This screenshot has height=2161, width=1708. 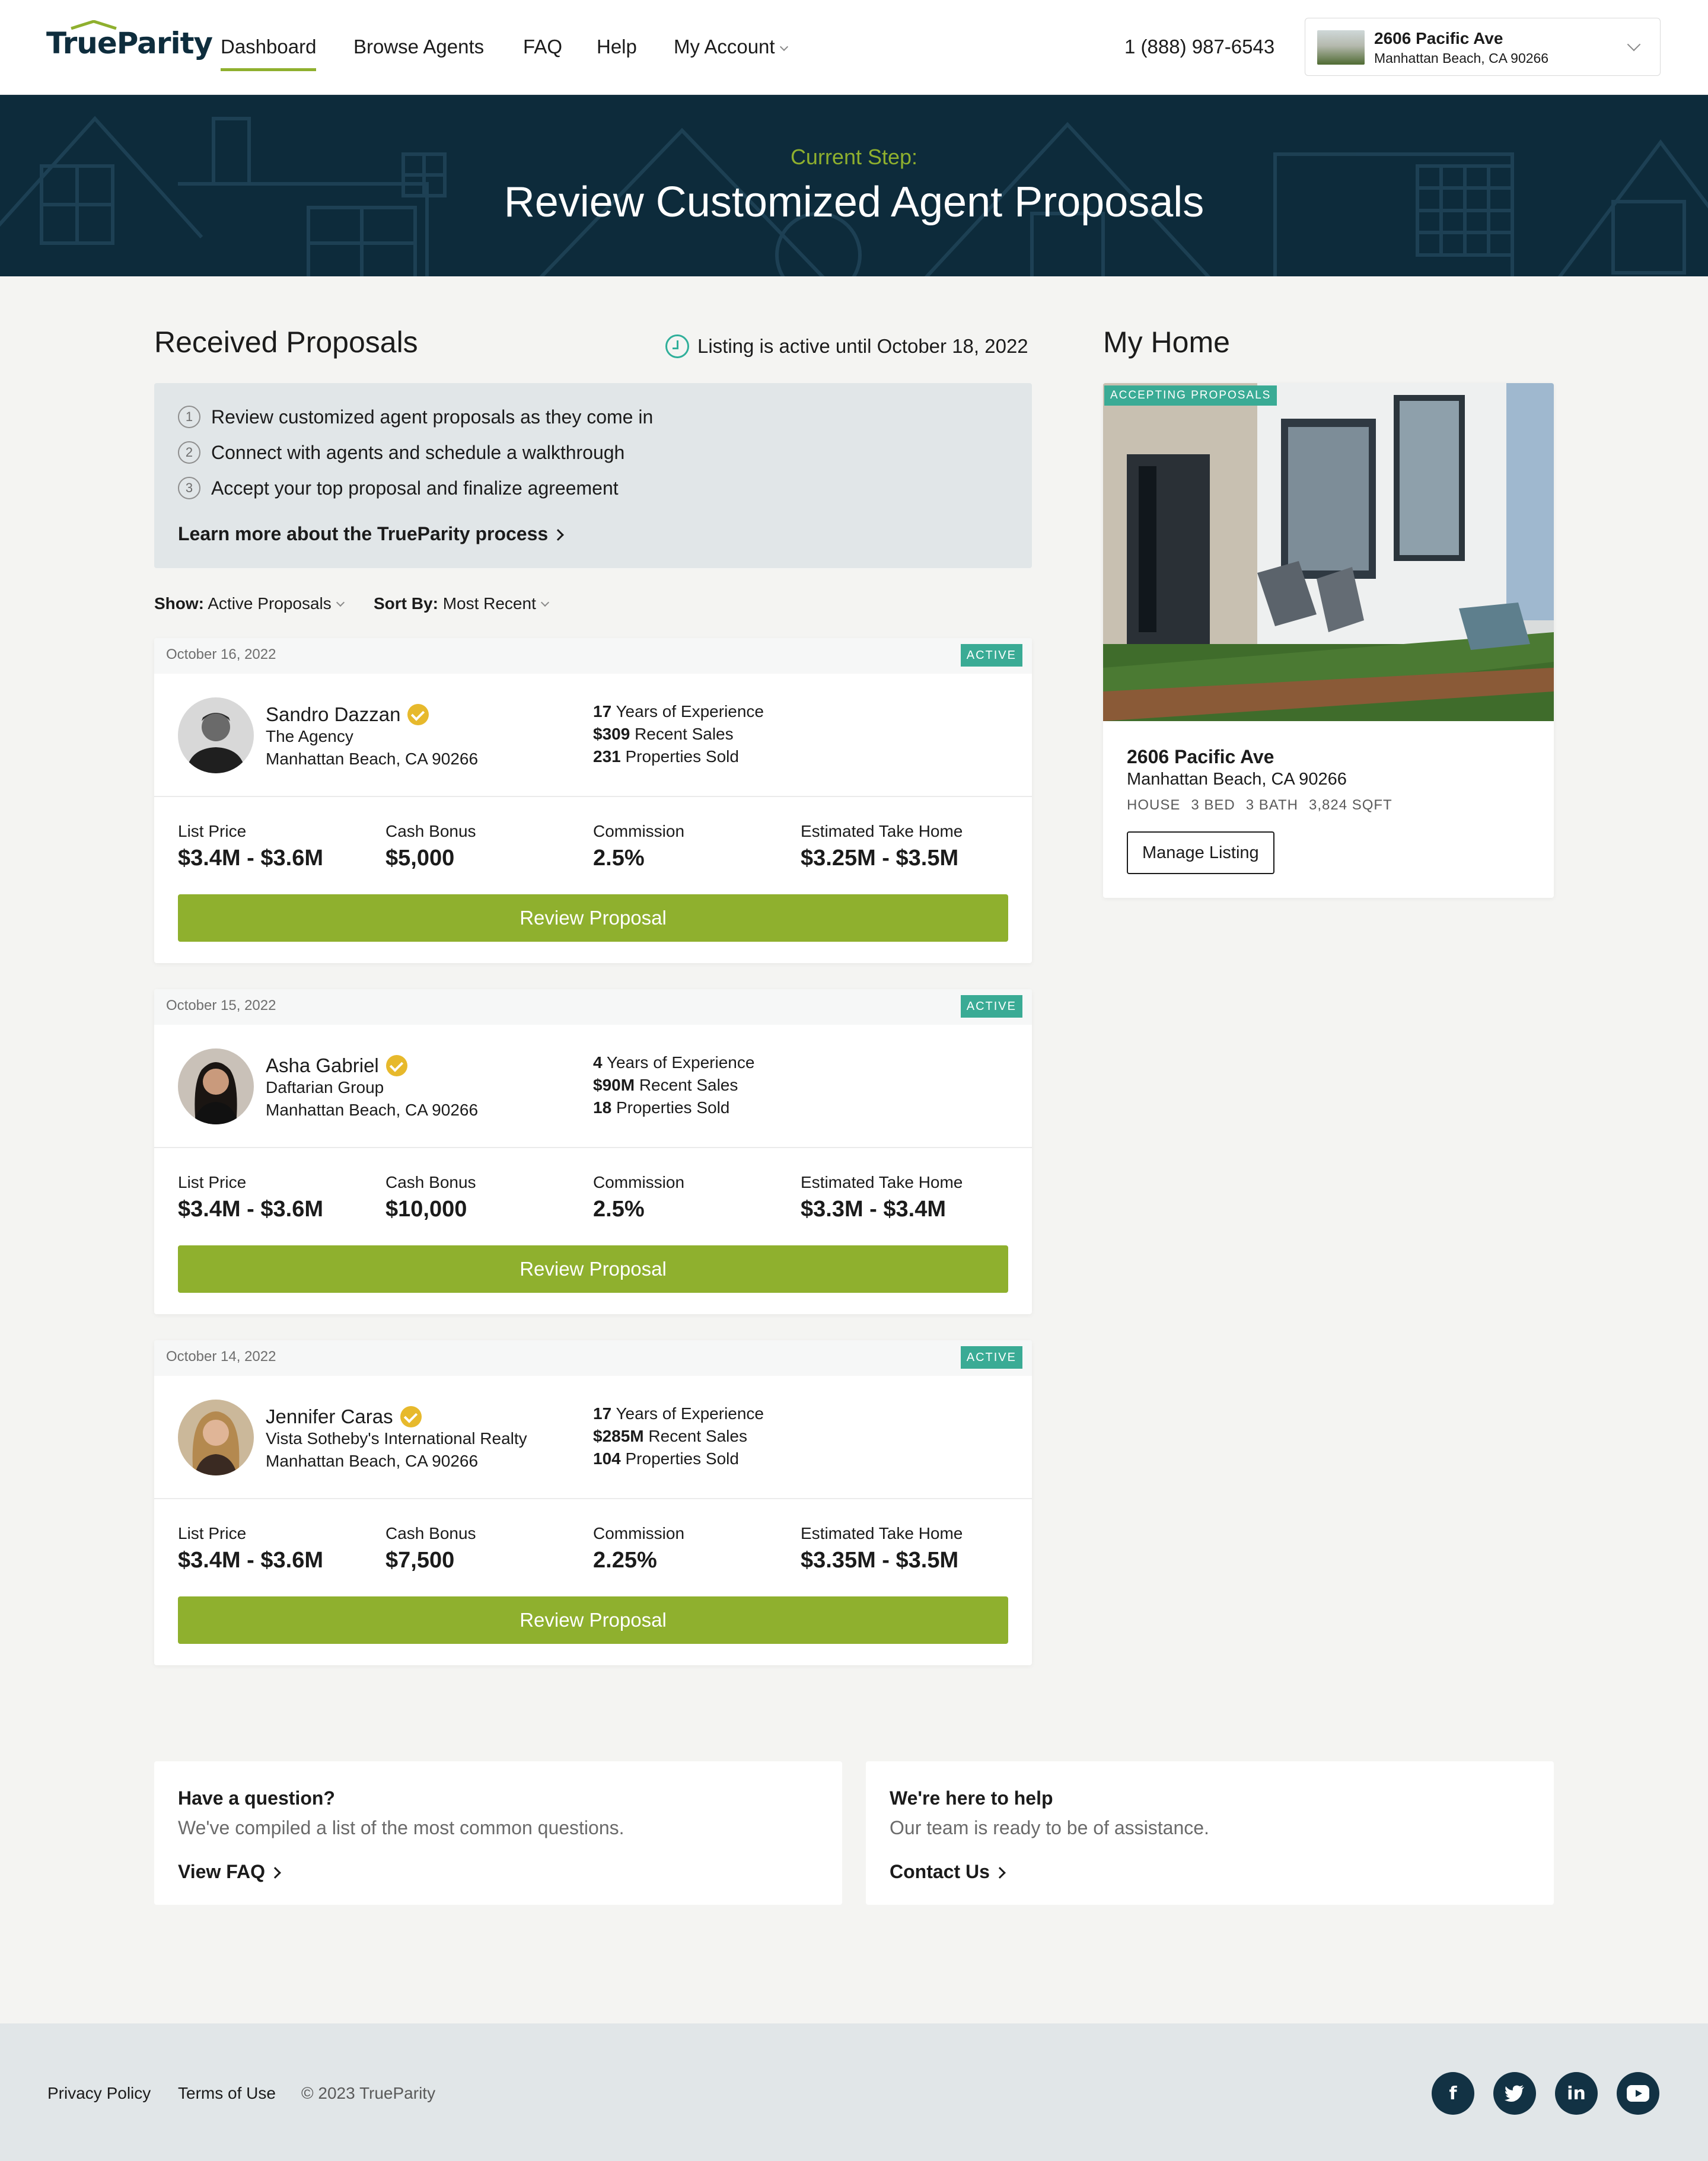 What do you see at coordinates (1199, 47) in the screenshot?
I see `phone-number: 1 (888) 987-6543` at bounding box center [1199, 47].